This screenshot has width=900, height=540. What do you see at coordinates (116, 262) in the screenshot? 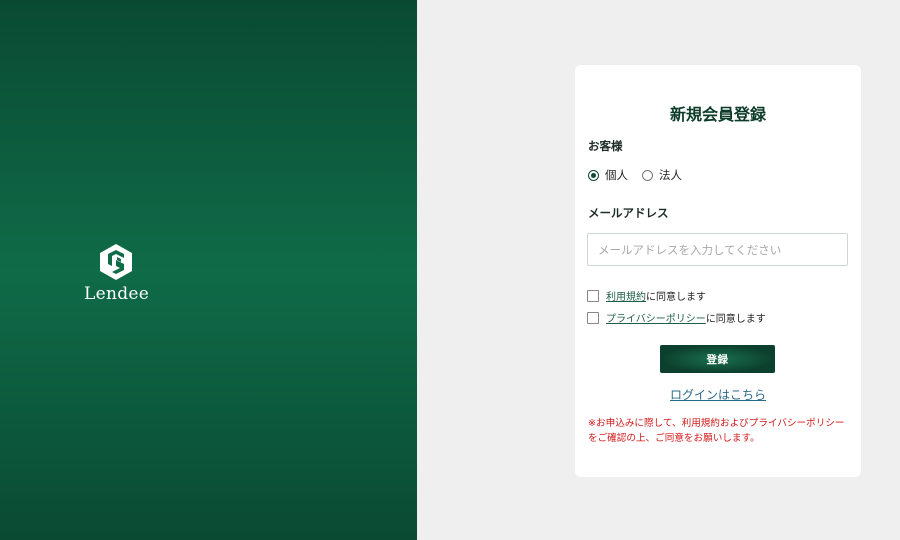
I see `lendee-logo-icon` at bounding box center [116, 262].